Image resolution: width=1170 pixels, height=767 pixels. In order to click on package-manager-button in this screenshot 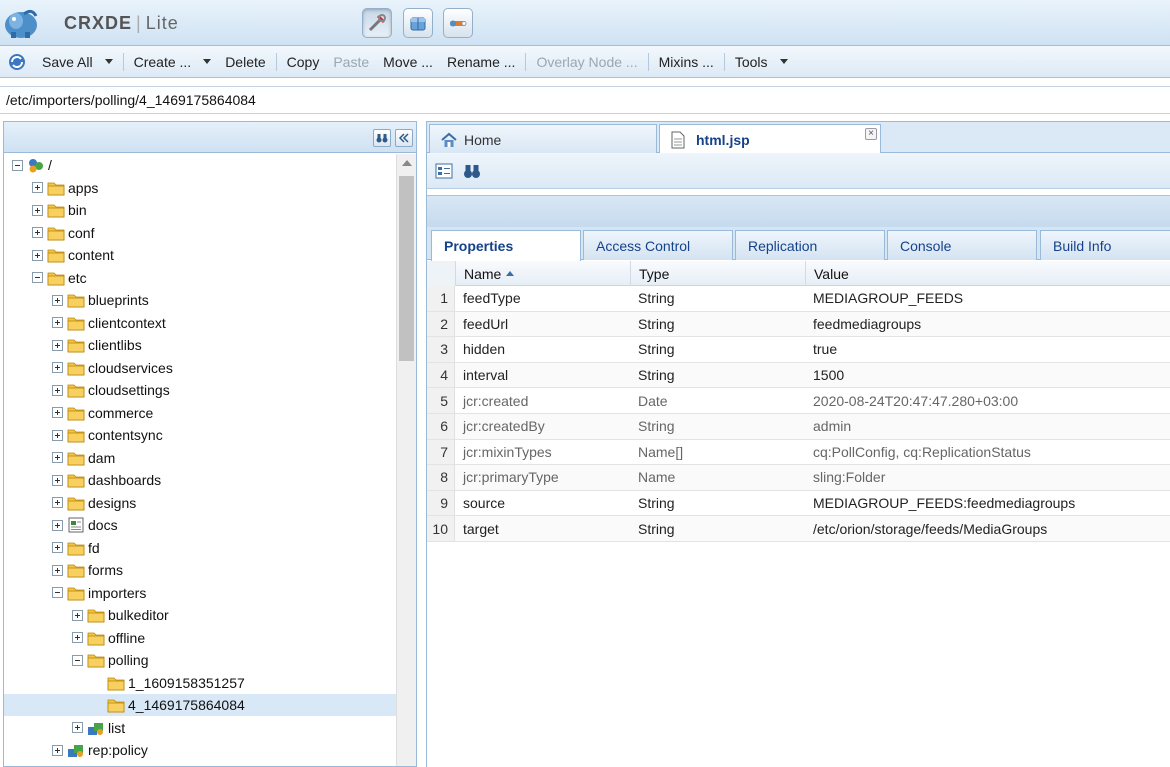, I will do `click(418, 23)`.